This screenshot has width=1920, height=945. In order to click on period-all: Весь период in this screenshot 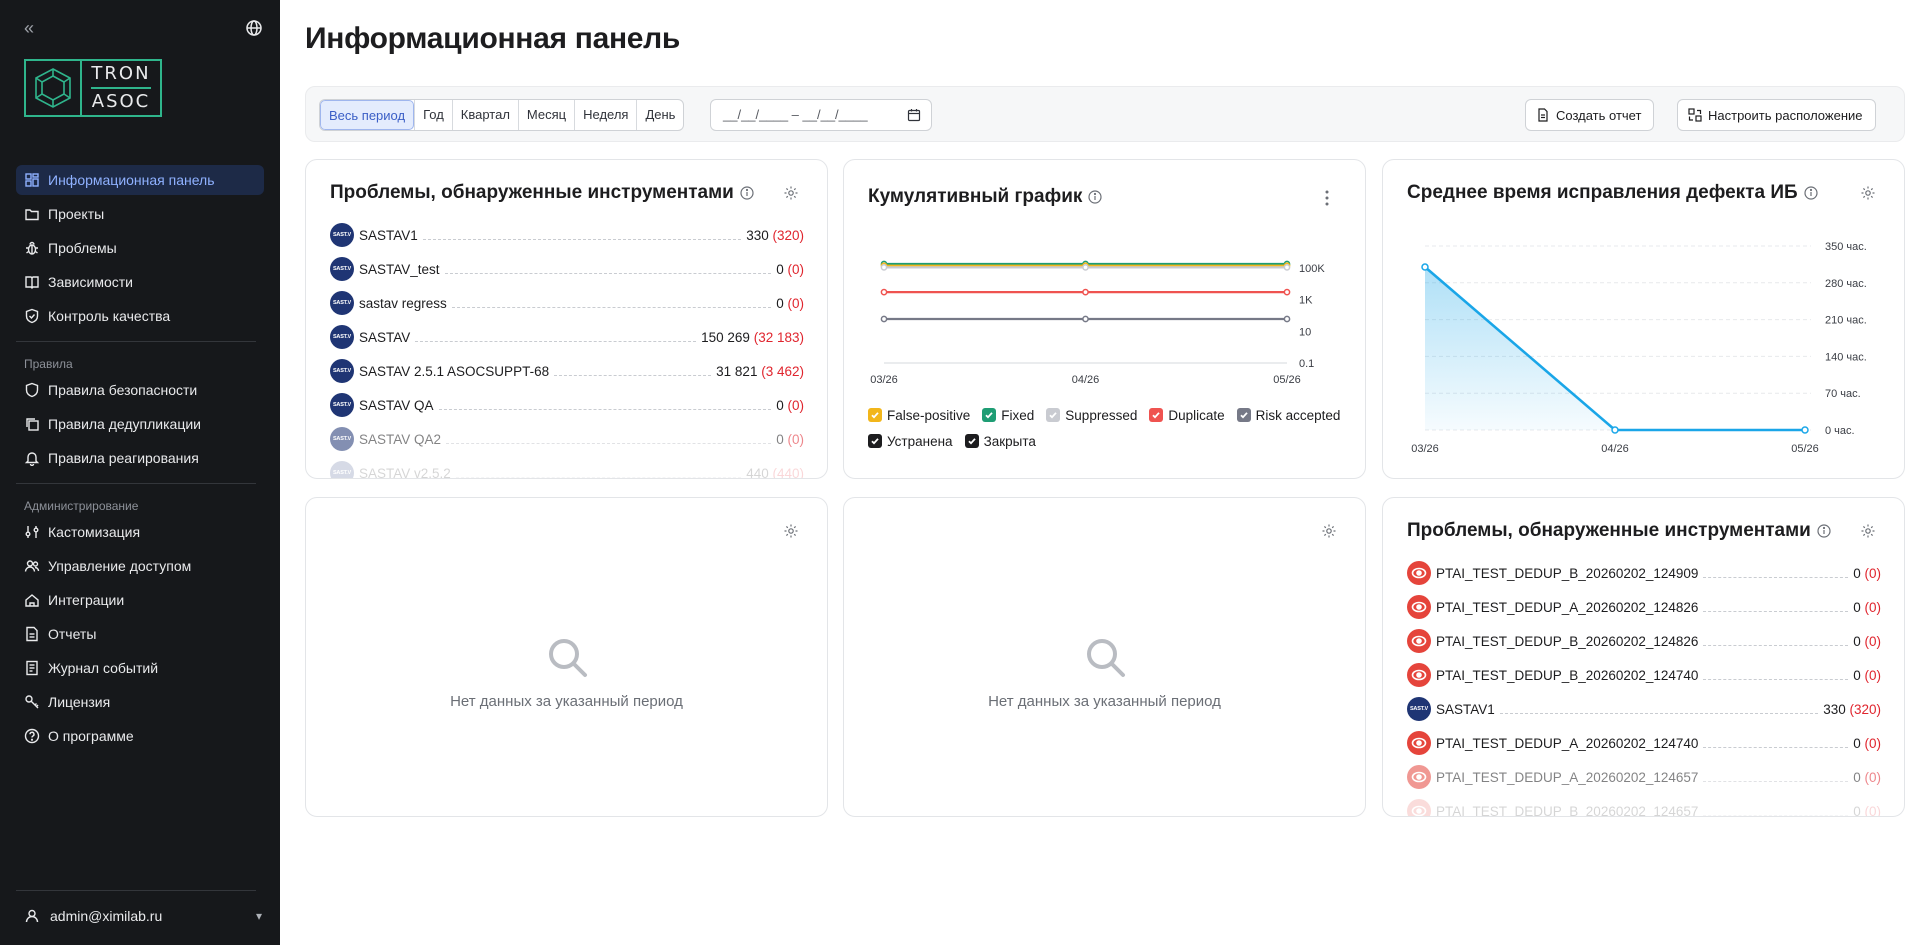, I will do `click(367, 115)`.